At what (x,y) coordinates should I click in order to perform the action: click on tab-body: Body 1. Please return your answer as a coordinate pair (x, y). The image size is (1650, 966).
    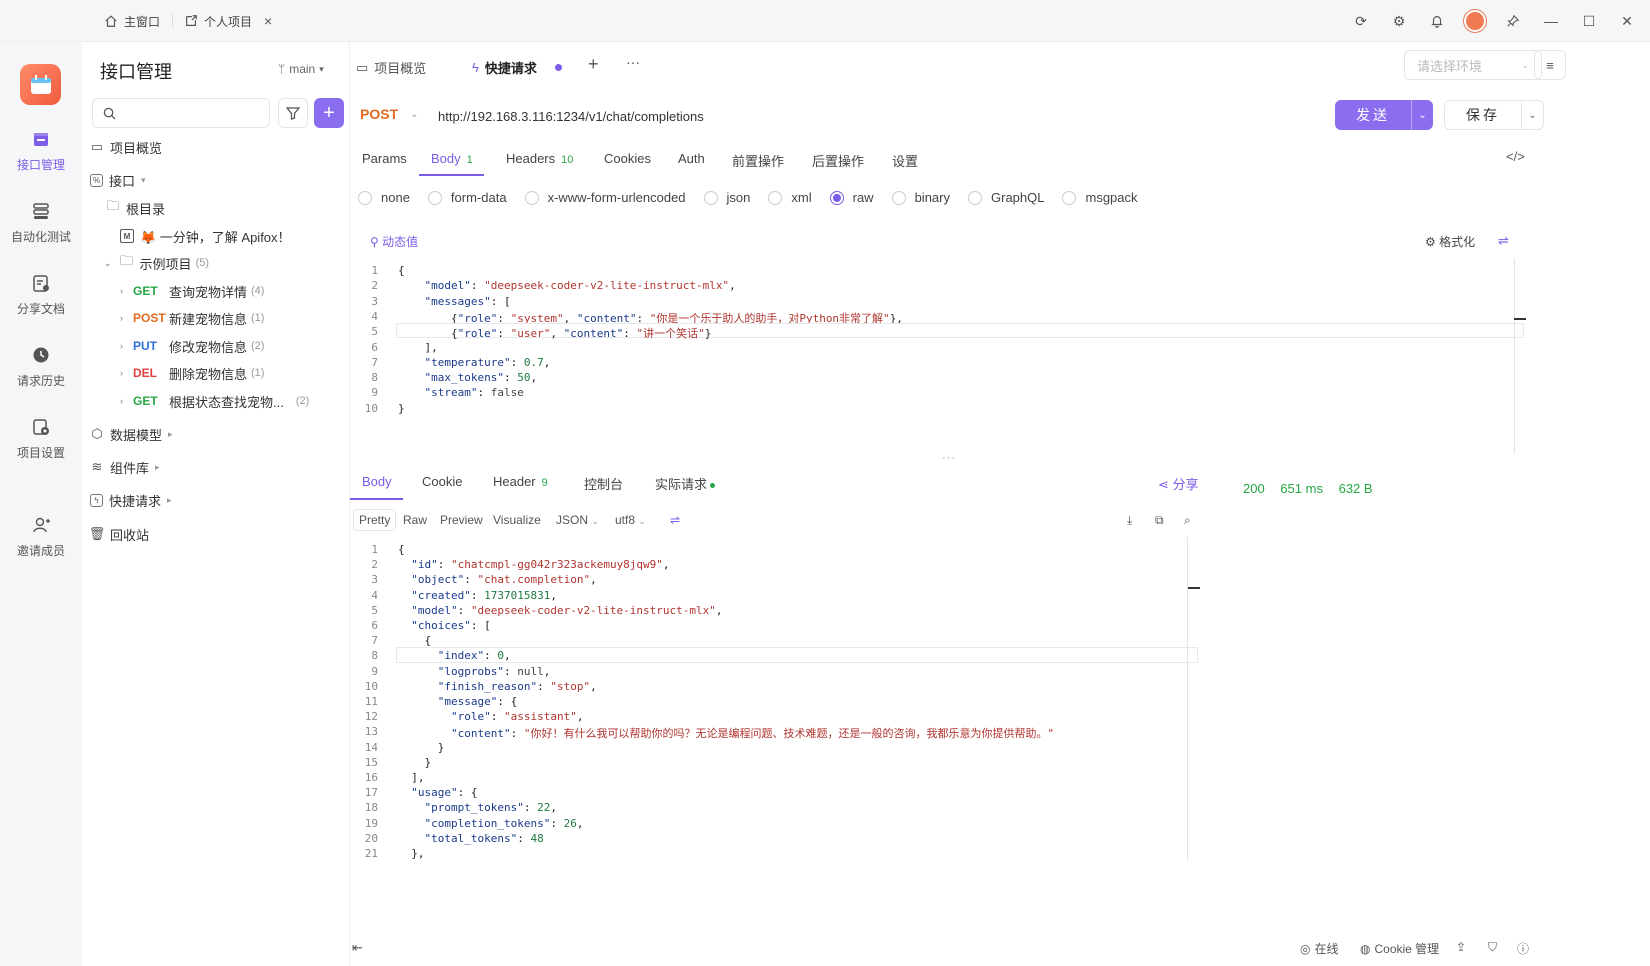
    Looking at the image, I should click on (452, 158).